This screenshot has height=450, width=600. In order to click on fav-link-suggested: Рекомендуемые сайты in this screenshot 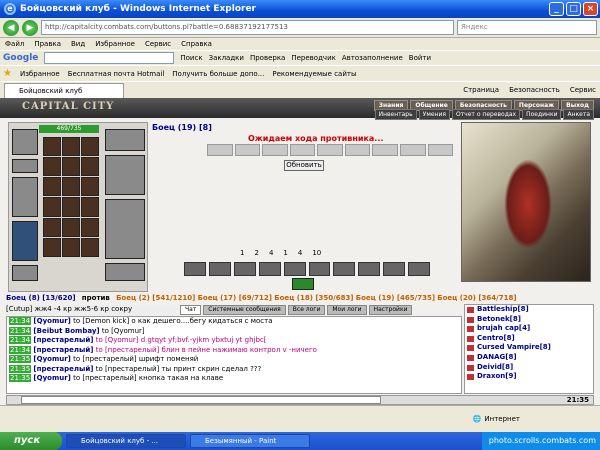, I will do `click(314, 74)`.